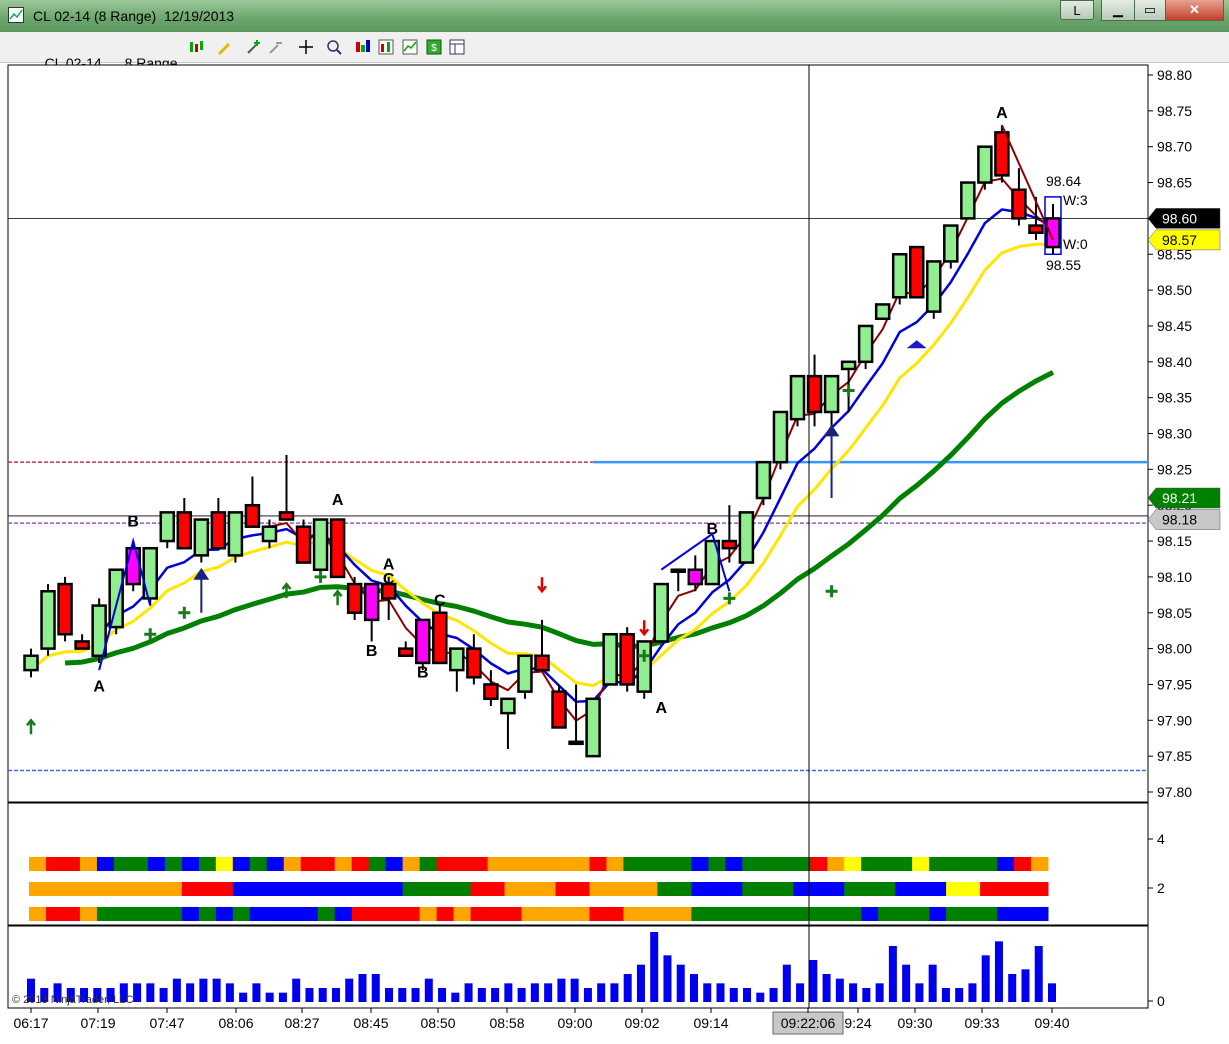  I want to click on price-tick-label: 98.40, so click(1174, 362).